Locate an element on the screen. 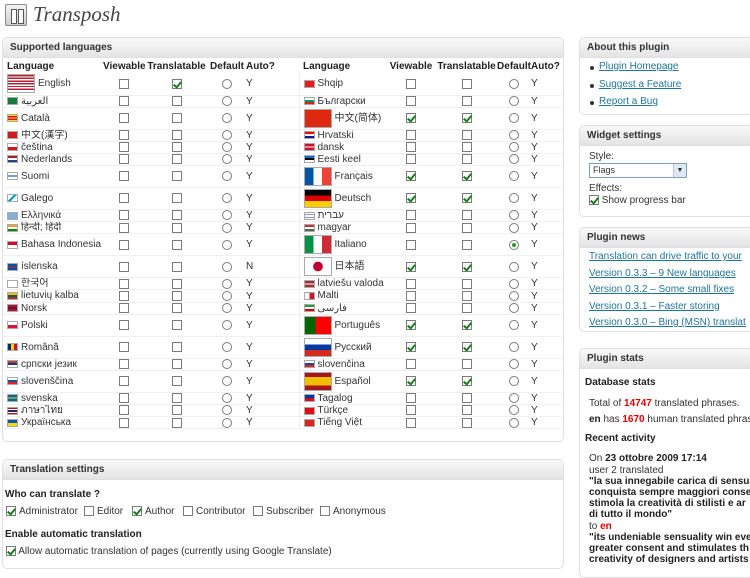 This screenshot has width=750, height=578. role-option: Administrator is located at coordinates (42, 511).